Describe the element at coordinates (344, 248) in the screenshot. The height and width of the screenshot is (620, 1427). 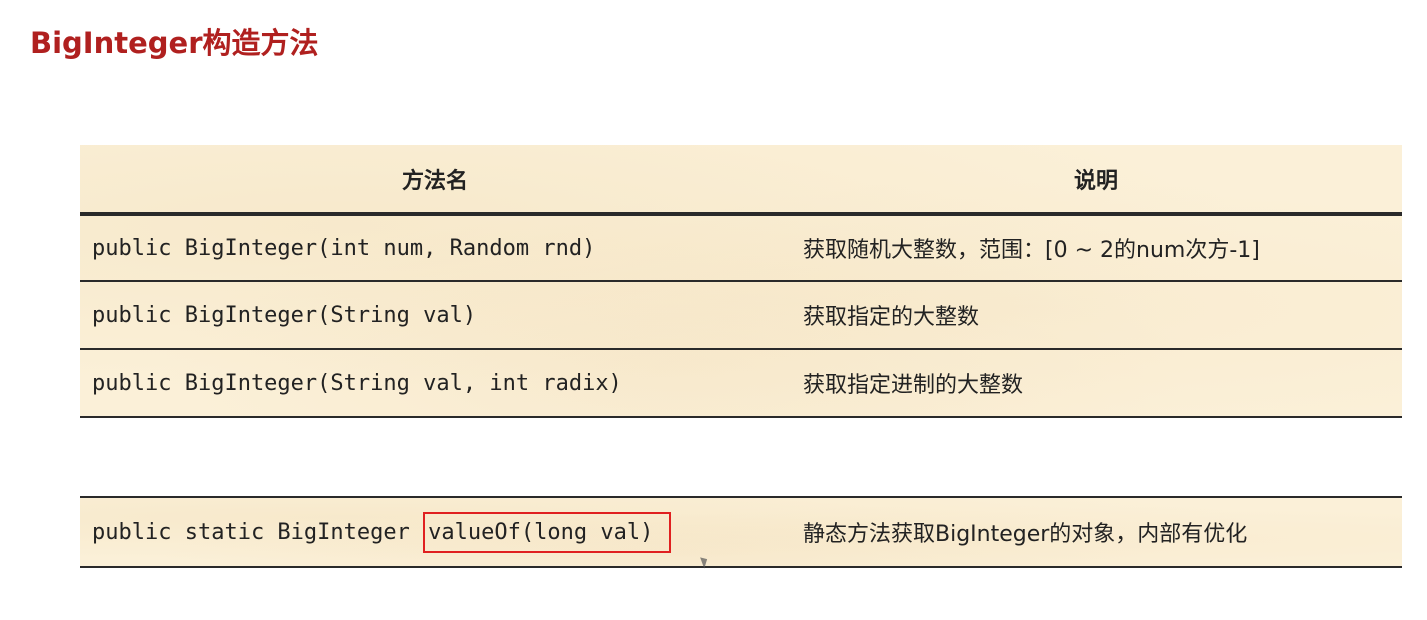
I see `method-signature: public BigInteger(int num, Random rnd)` at that location.